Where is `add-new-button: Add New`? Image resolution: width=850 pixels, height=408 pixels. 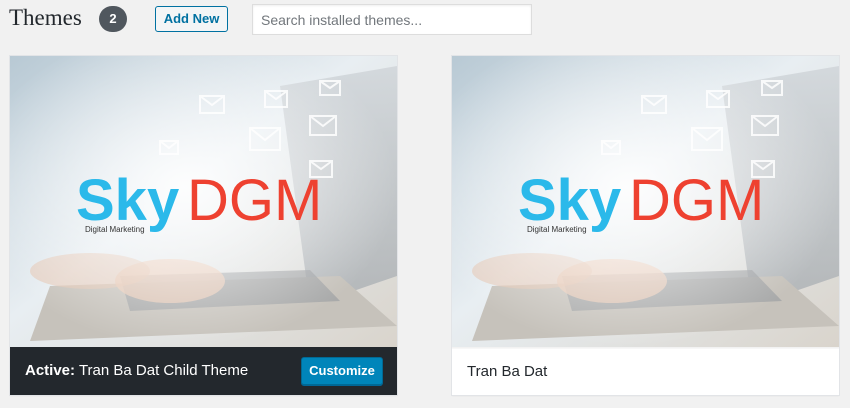
add-new-button: Add New is located at coordinates (191, 19).